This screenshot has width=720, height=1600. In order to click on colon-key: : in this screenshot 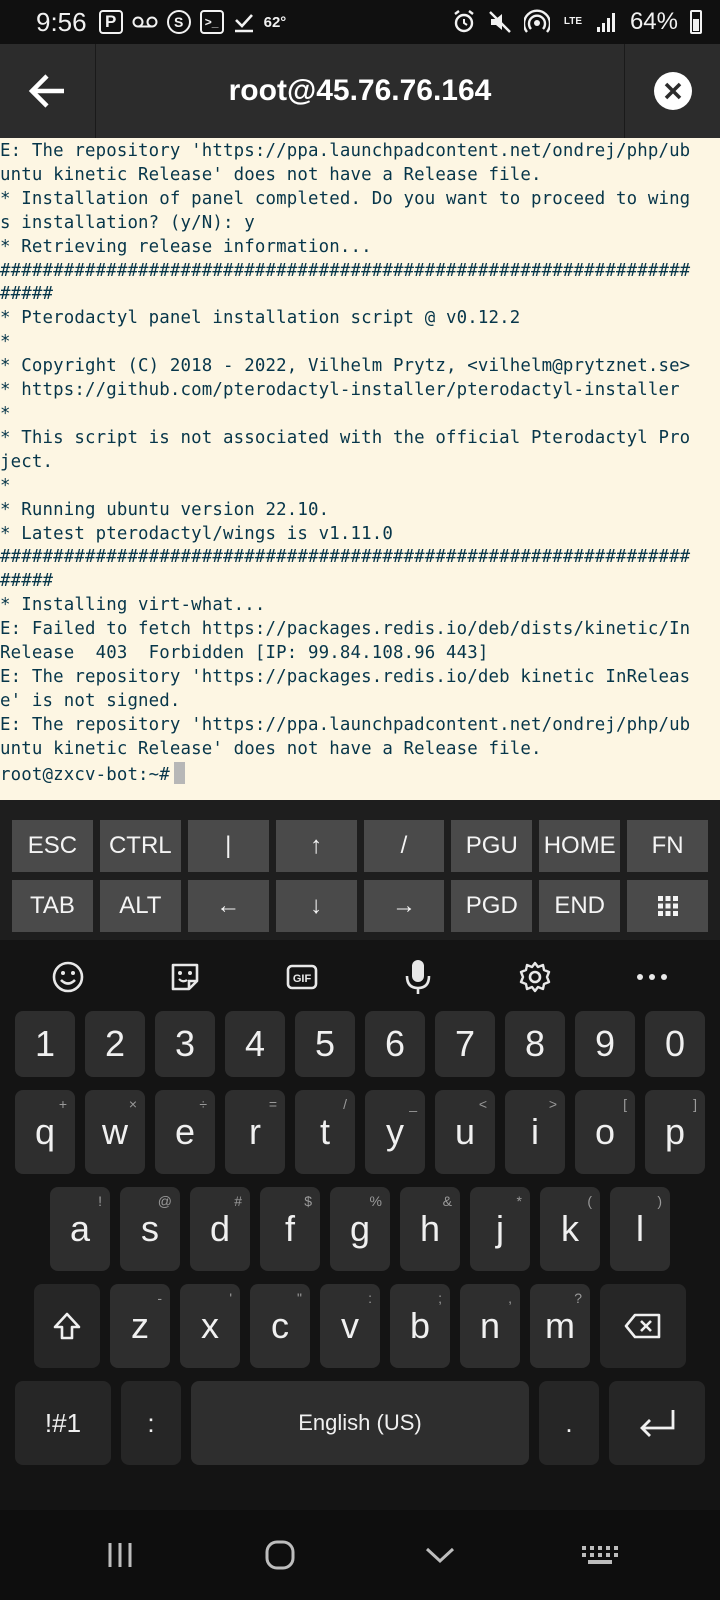, I will do `click(151, 1423)`.